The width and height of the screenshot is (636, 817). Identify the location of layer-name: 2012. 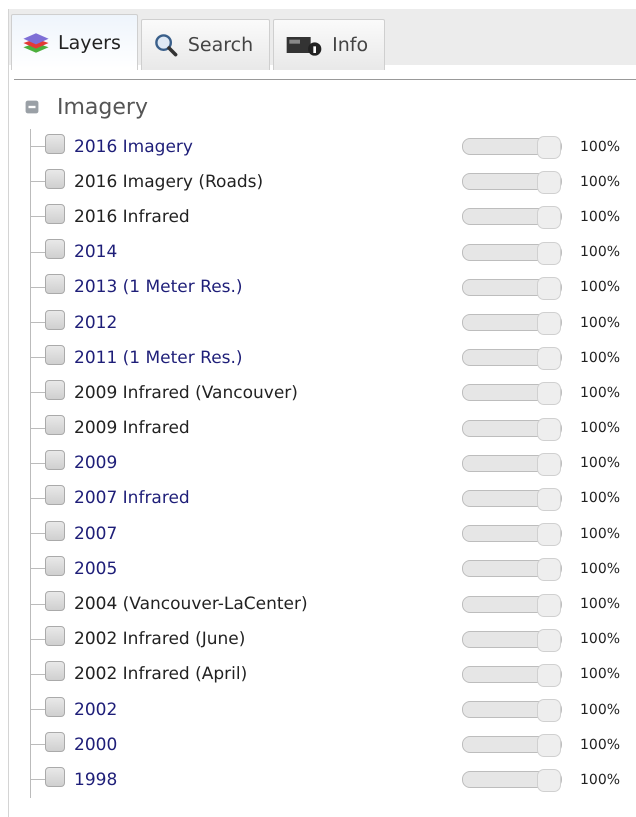
(268, 322).